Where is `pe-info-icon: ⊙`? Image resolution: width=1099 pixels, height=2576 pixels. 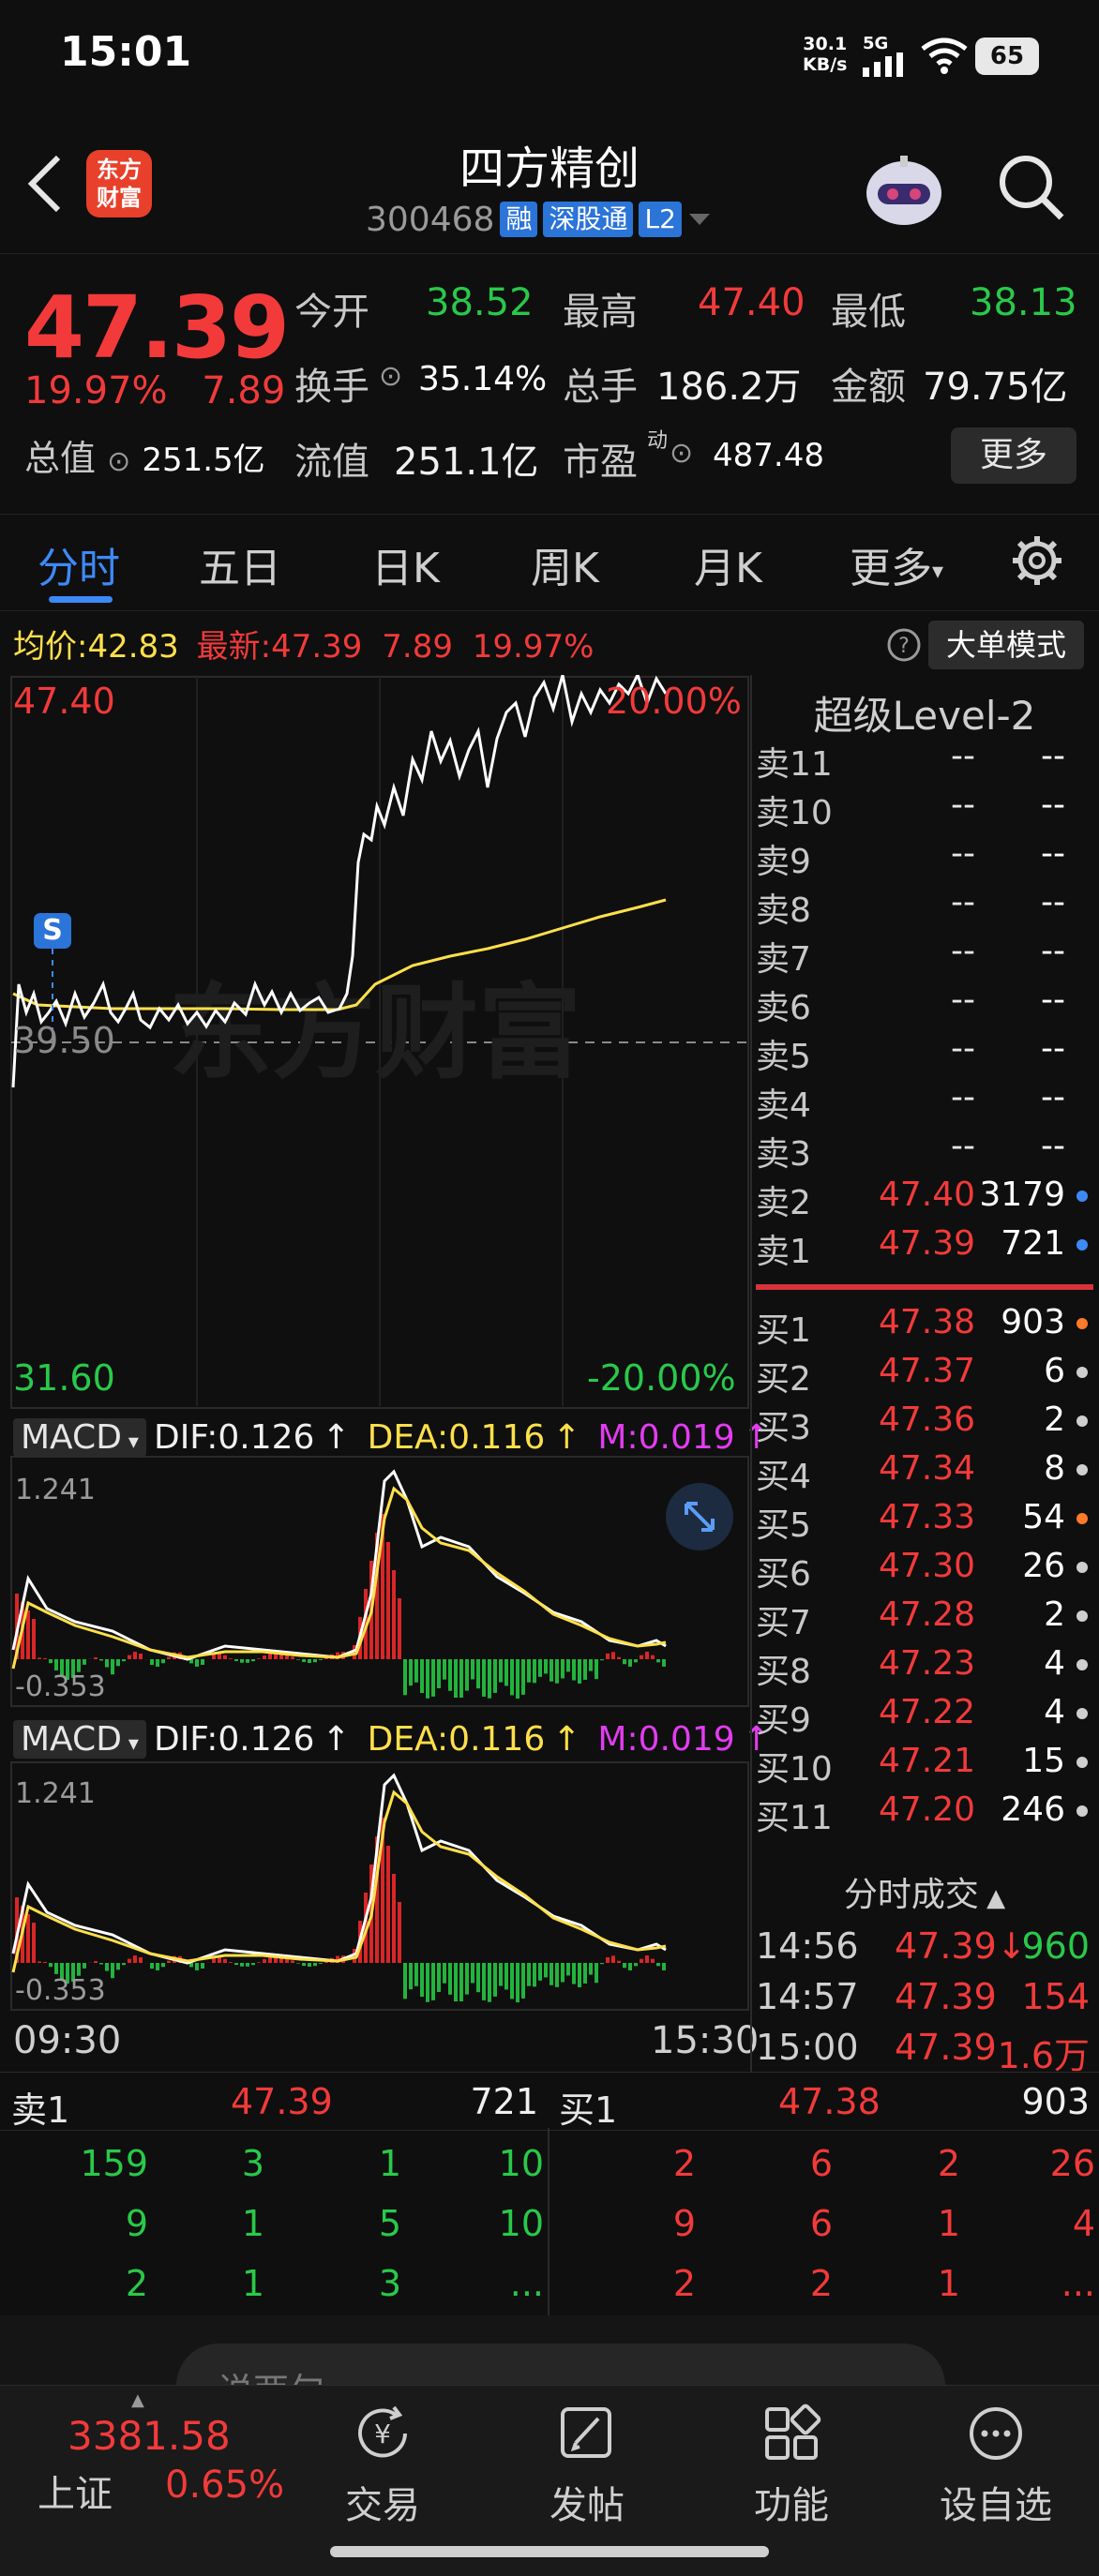 pe-info-icon: ⊙ is located at coordinates (681, 453).